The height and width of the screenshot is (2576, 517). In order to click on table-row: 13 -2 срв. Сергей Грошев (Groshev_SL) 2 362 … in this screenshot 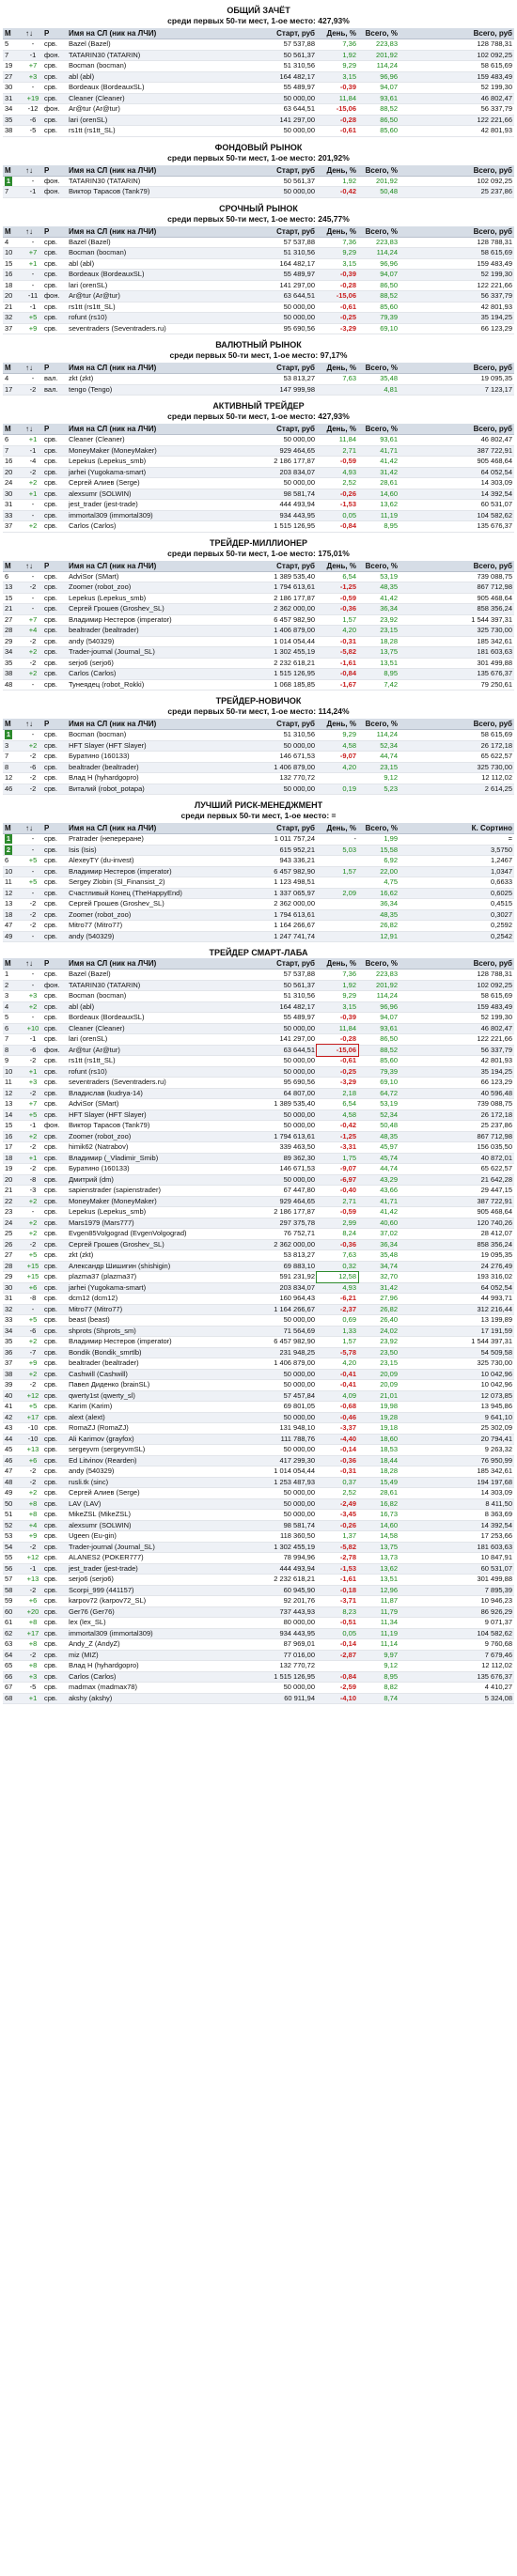, I will do `click(258, 904)`.